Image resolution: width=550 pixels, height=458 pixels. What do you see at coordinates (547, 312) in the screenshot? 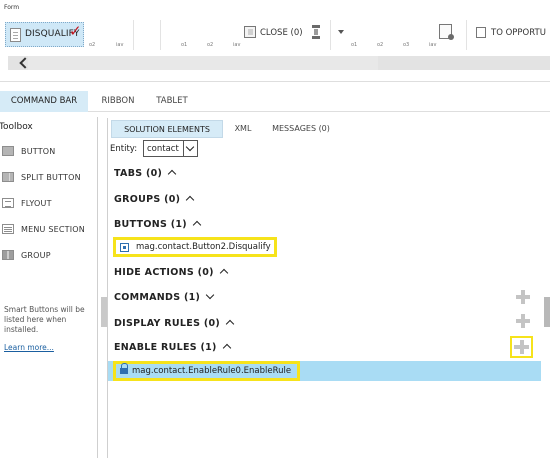
I see `vertical-scrollbar` at bounding box center [547, 312].